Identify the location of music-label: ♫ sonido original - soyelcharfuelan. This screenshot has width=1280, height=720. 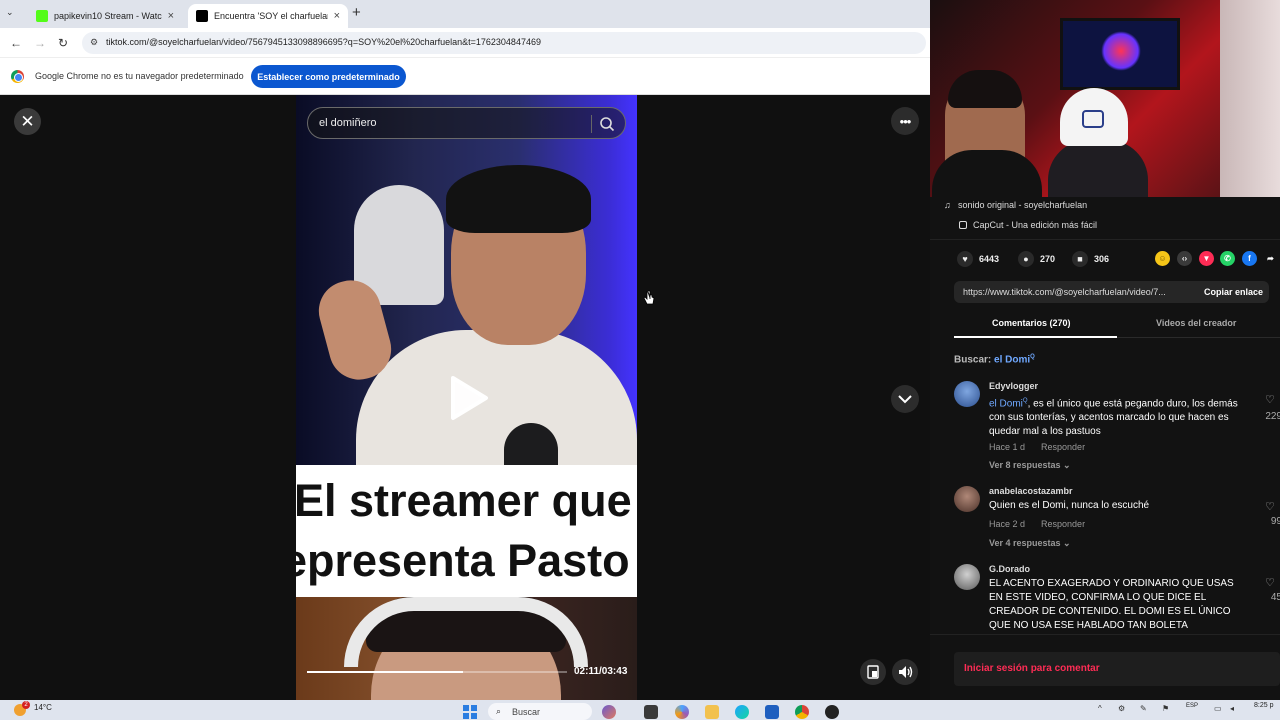
(1016, 205).